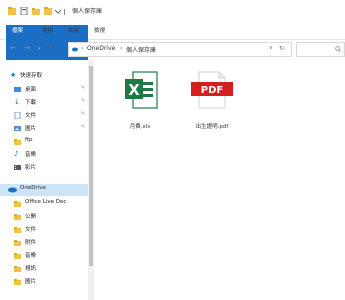 This screenshot has height=300, width=345. Describe the element at coordinates (44, 256) in the screenshot. I see `sidebar-item-music: 音樂` at that location.